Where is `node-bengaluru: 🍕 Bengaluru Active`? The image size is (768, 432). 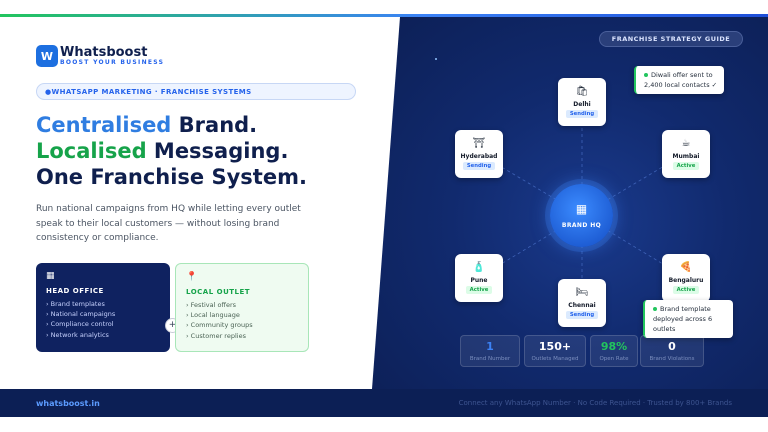
node-bengaluru: 🍕 Bengaluru Active is located at coordinates (686, 278).